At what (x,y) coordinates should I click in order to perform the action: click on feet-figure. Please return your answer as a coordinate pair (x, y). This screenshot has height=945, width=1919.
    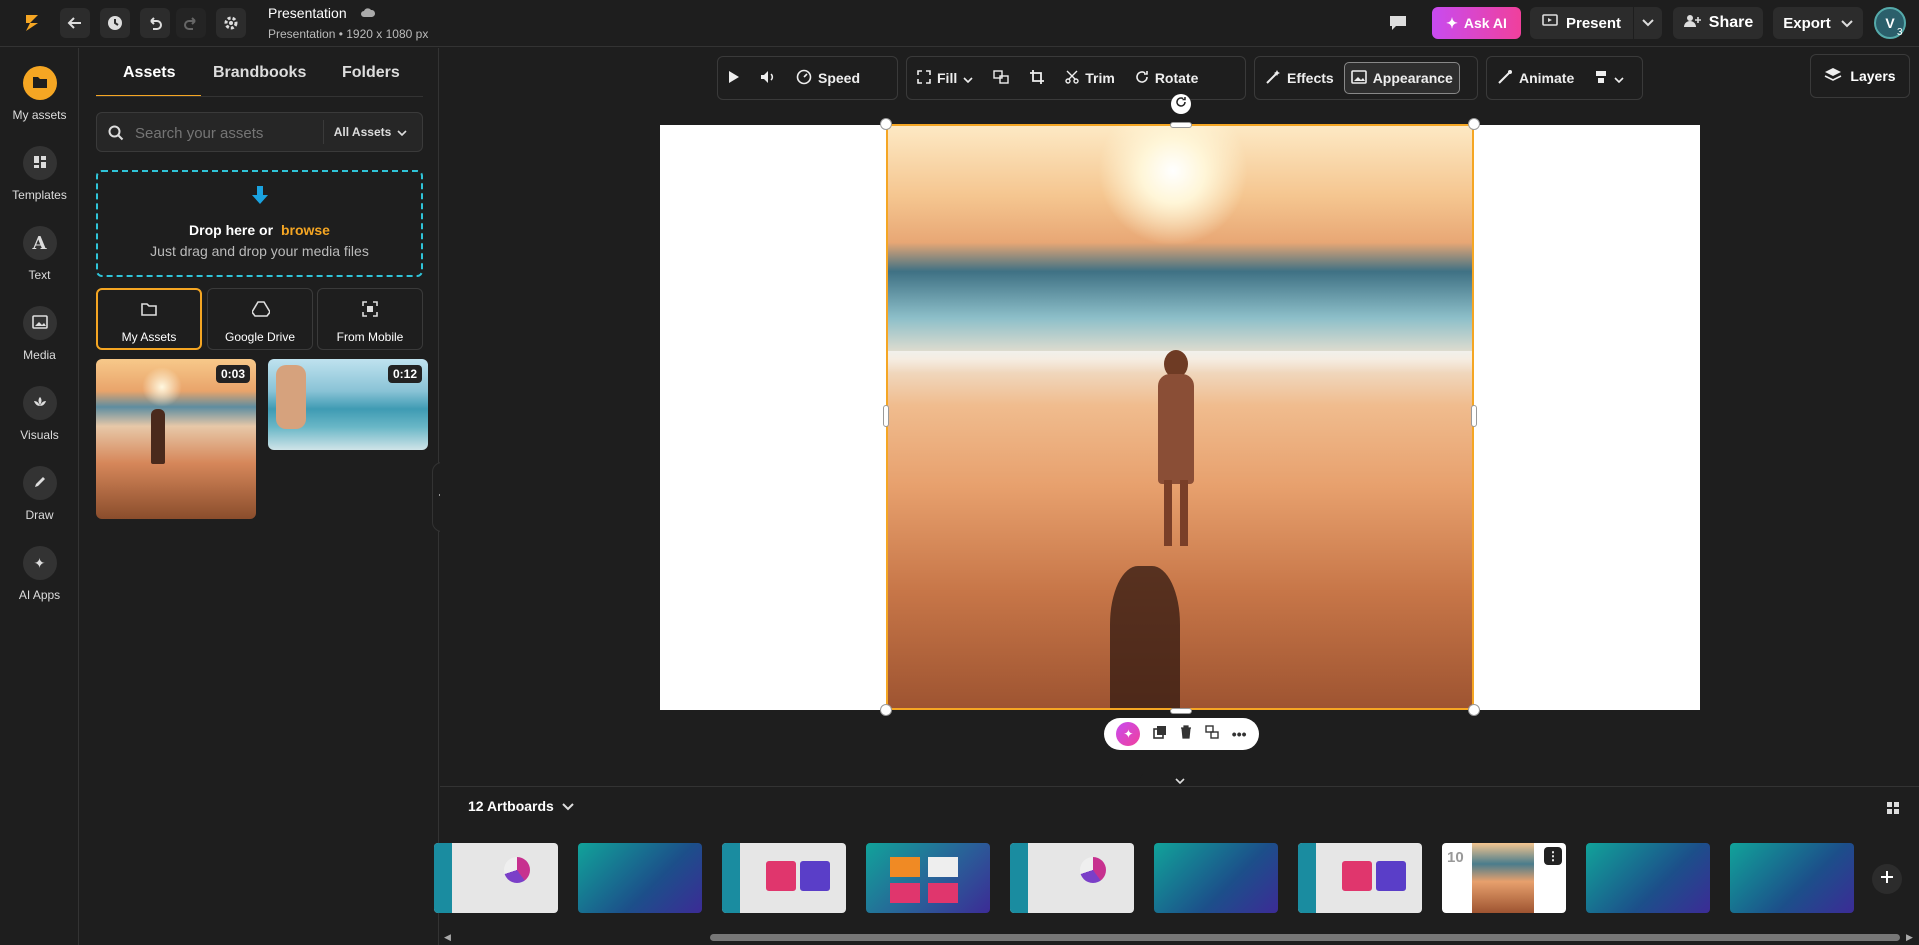
    Looking at the image, I should click on (291, 397).